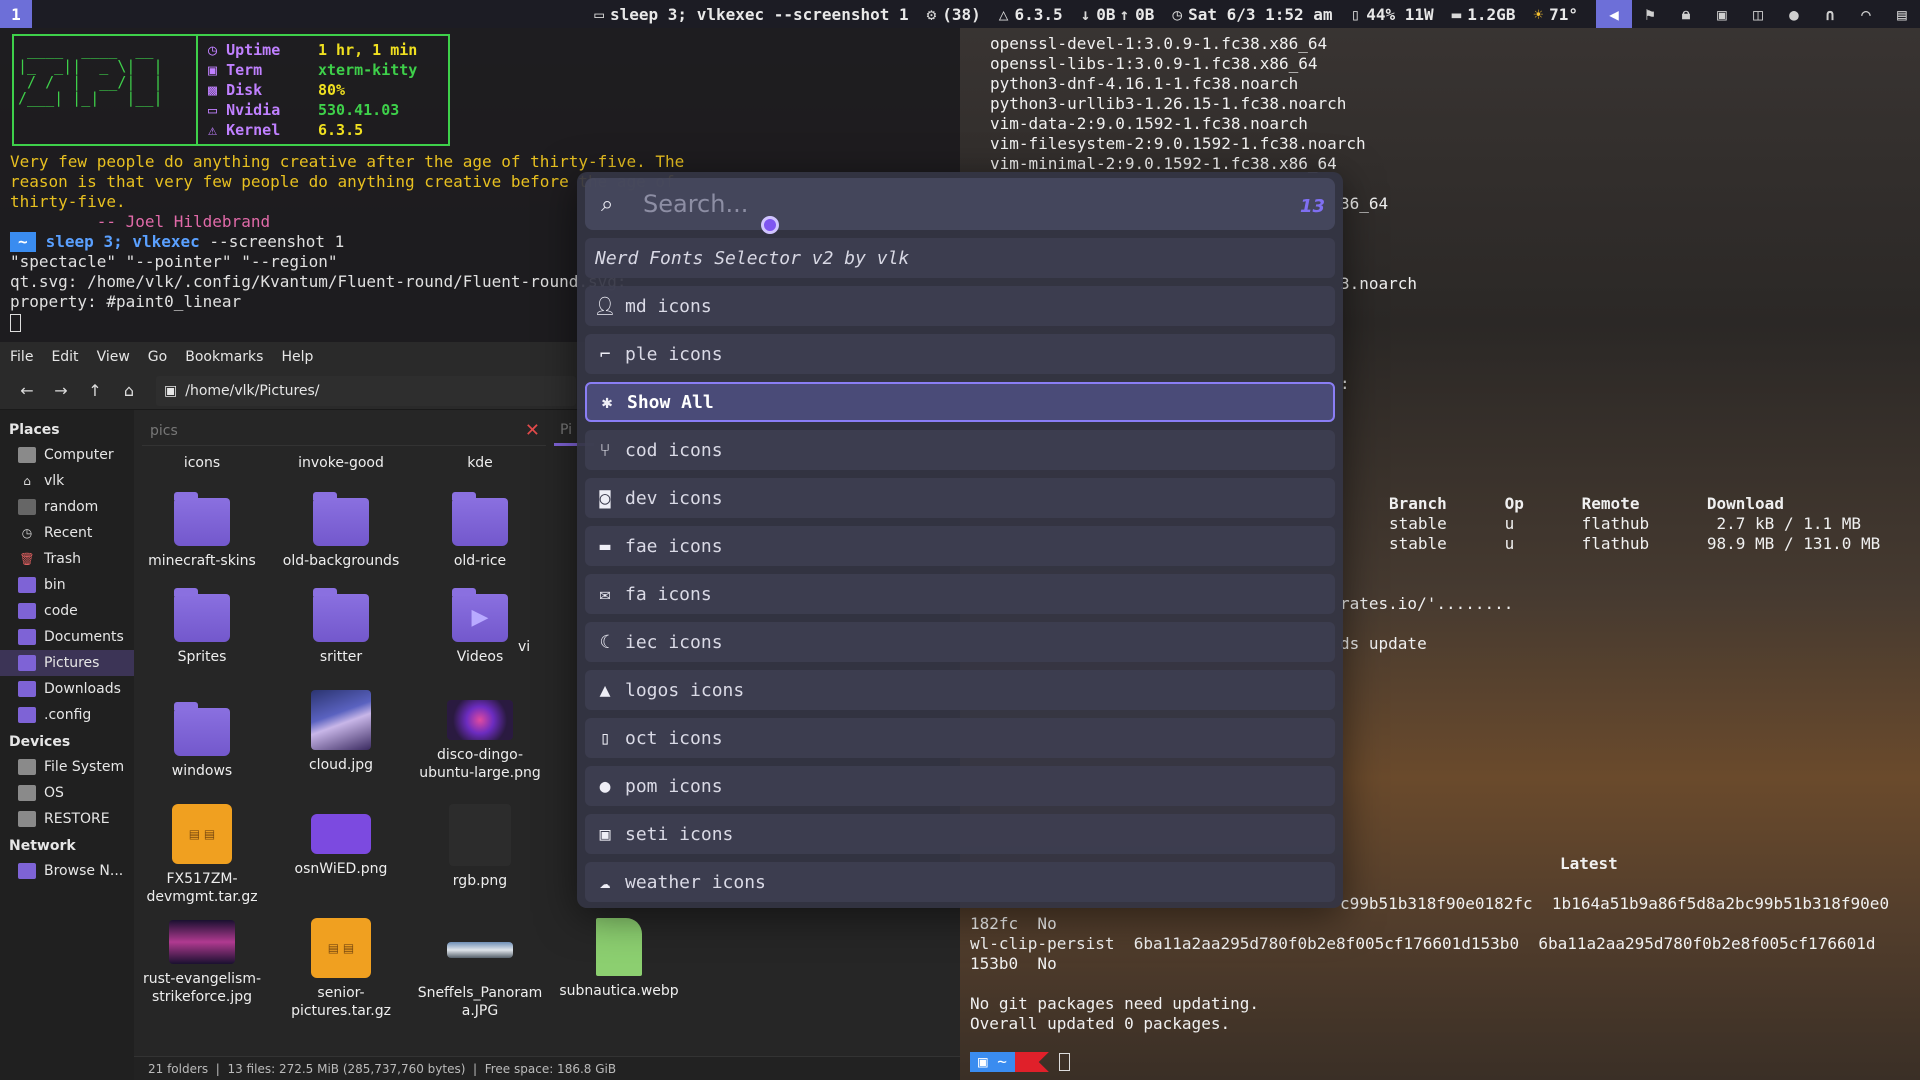 The width and height of the screenshot is (1920, 1080). I want to click on output-line: python3-urllib3-1.26.15-1.fc38.noarch, so click(1168, 103).